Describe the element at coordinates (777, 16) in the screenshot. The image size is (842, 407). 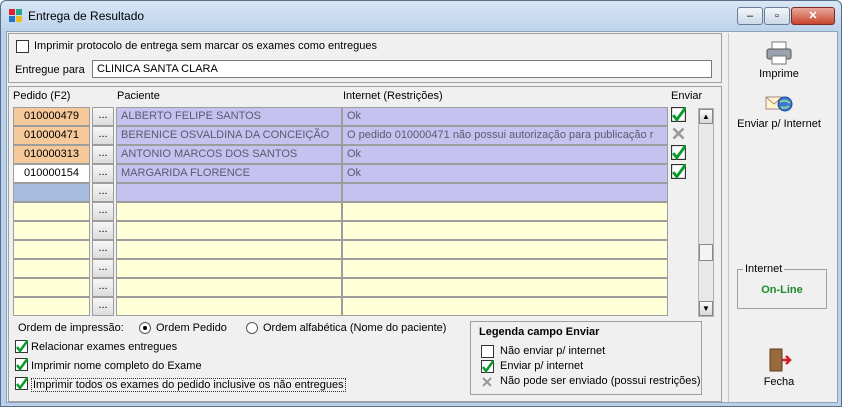
I see `maximize-button: ▫` at that location.